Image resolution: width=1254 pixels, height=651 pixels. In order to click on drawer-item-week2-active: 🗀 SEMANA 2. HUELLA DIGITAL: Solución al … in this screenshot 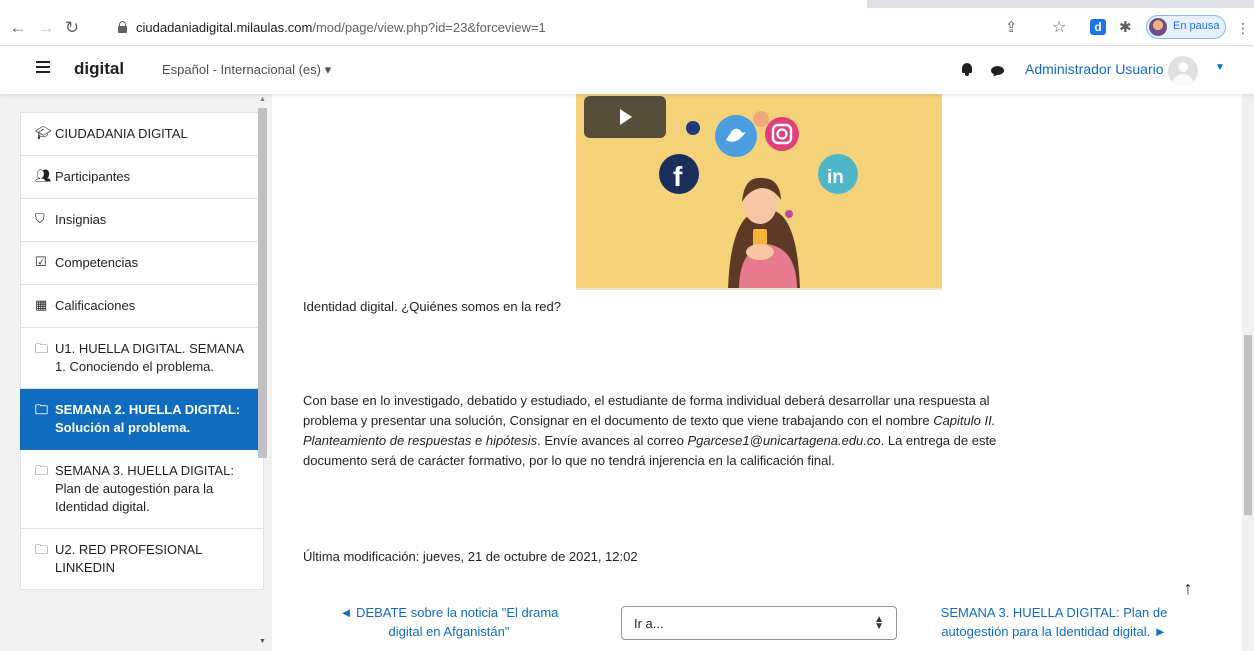, I will do `click(142, 419)`.